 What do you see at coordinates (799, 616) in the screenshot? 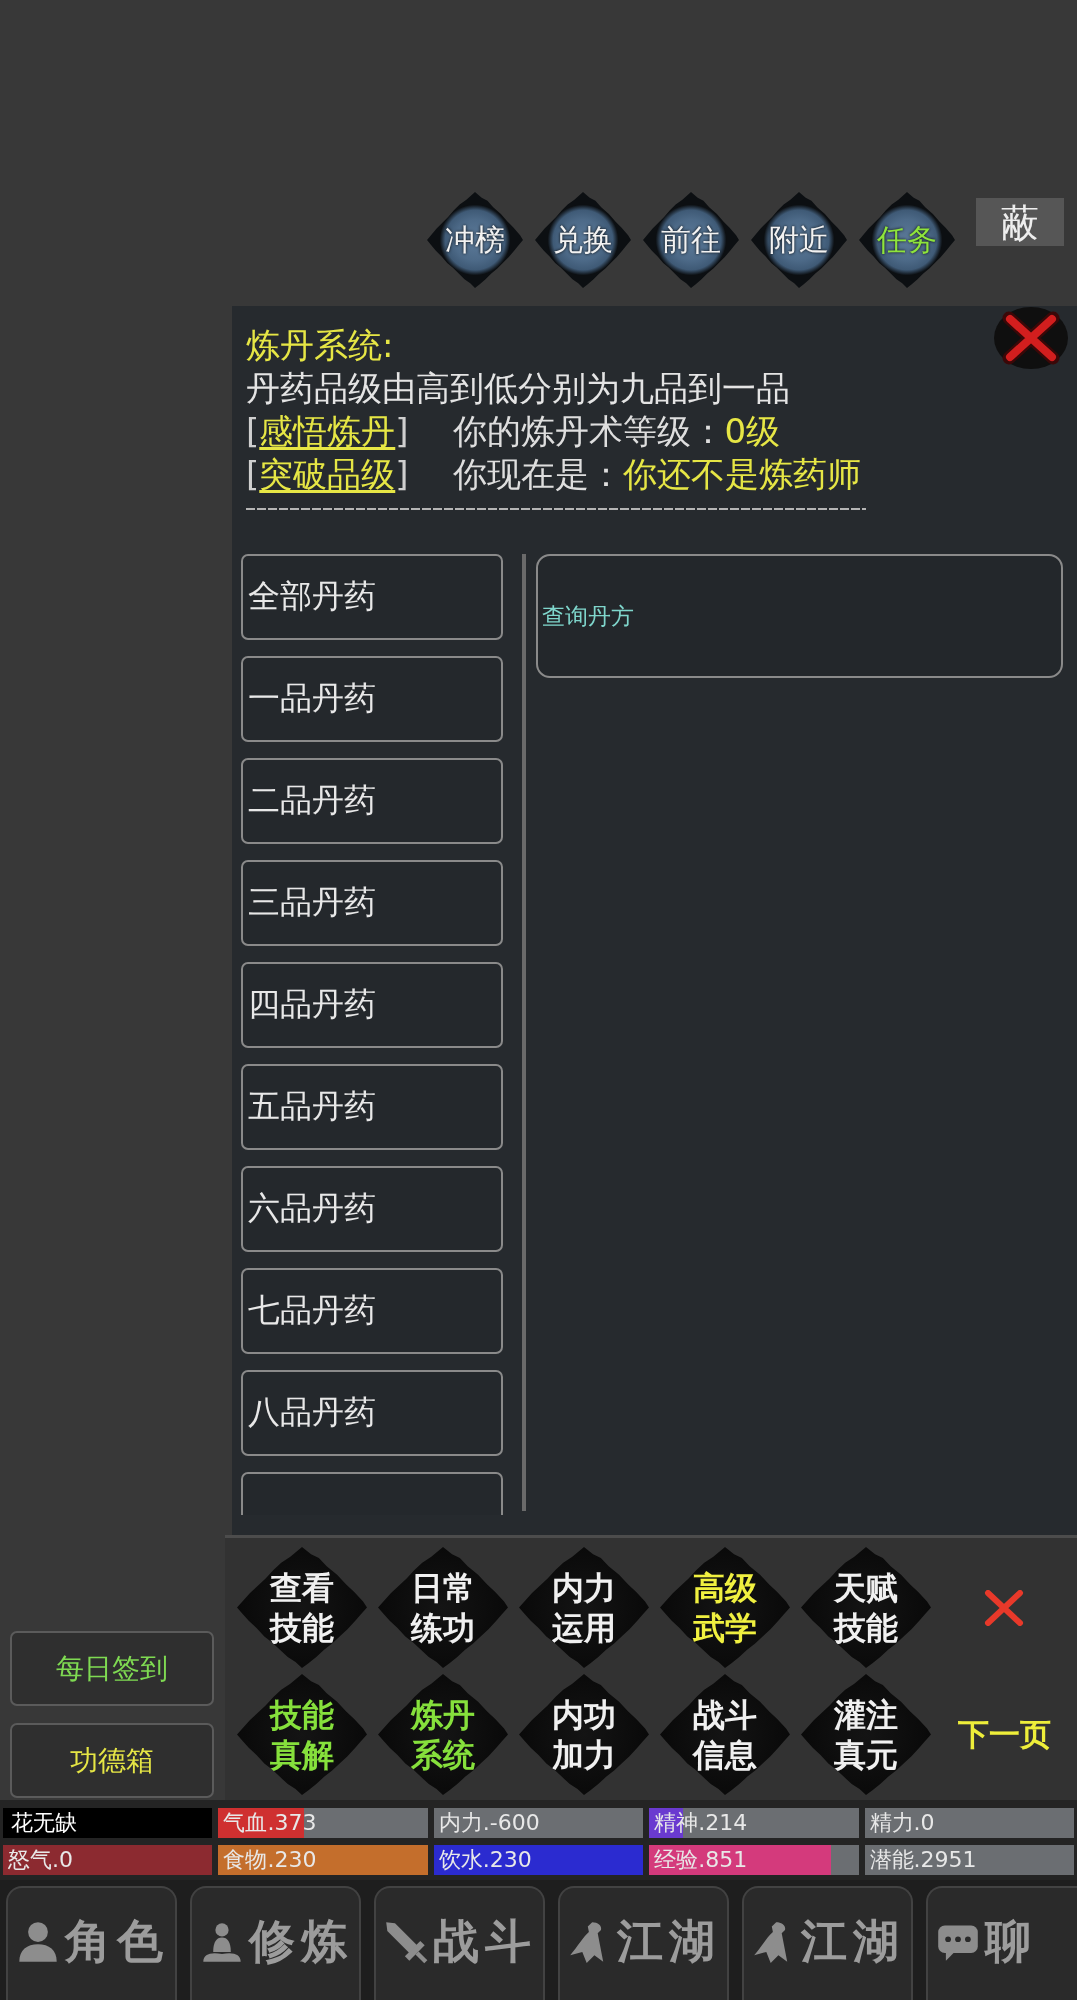
I see `recipe-query-button: 查询丹方` at bounding box center [799, 616].